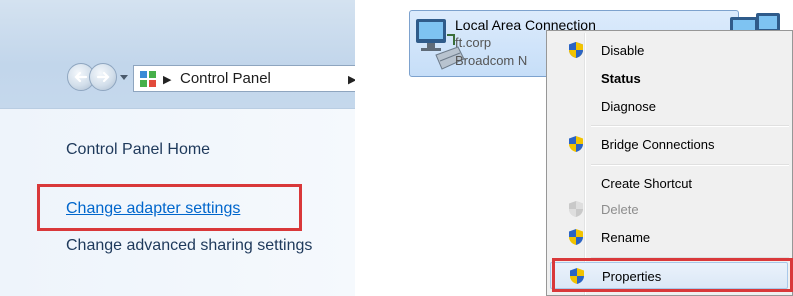 This screenshot has height=296, width=793. Describe the element at coordinates (669, 79) in the screenshot. I see `menu-item-status: Status` at that location.